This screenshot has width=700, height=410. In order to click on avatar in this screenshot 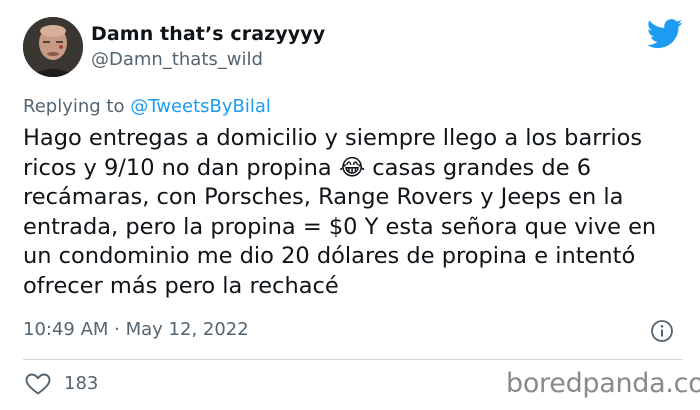, I will do `click(53, 47)`.